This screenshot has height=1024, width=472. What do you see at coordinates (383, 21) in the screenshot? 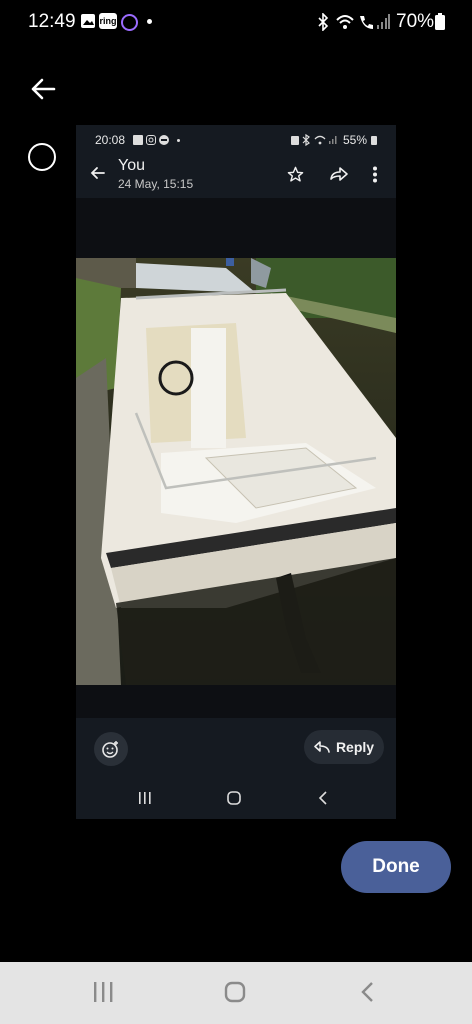
I see `signal-icon` at bounding box center [383, 21].